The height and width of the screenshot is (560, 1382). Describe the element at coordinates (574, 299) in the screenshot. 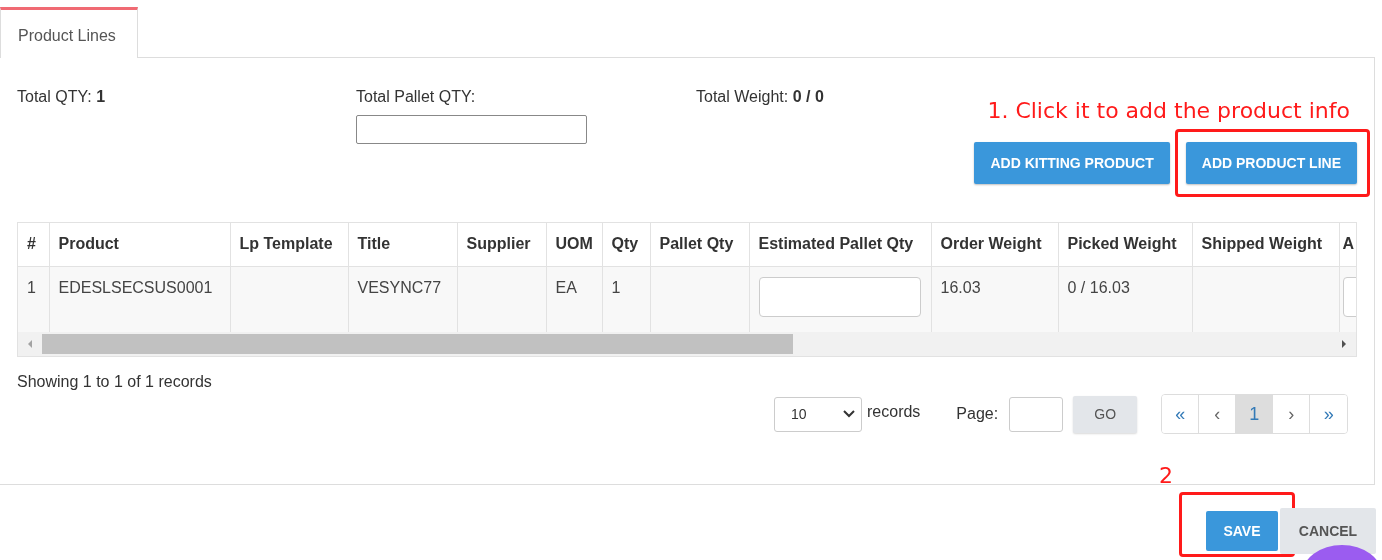

I see `table-cell: EA` at that location.